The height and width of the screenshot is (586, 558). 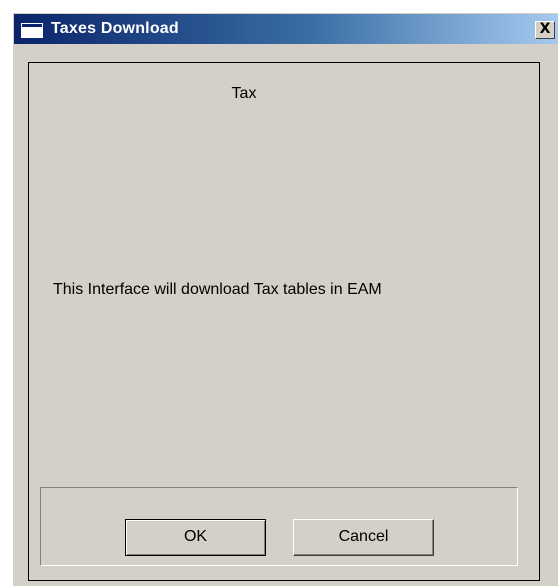 I want to click on close-button: X, so click(x=545, y=30).